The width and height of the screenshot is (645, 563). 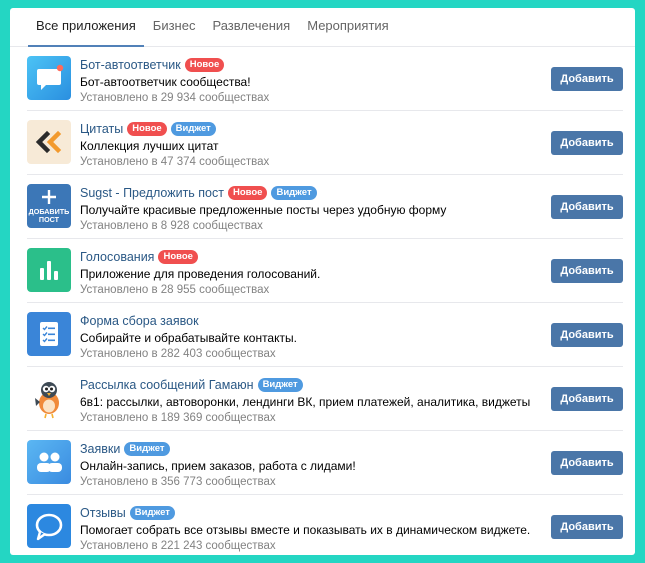 What do you see at coordinates (49, 219) in the screenshot?
I see `suggest-post-icon-text-2: ПОСТ` at bounding box center [49, 219].